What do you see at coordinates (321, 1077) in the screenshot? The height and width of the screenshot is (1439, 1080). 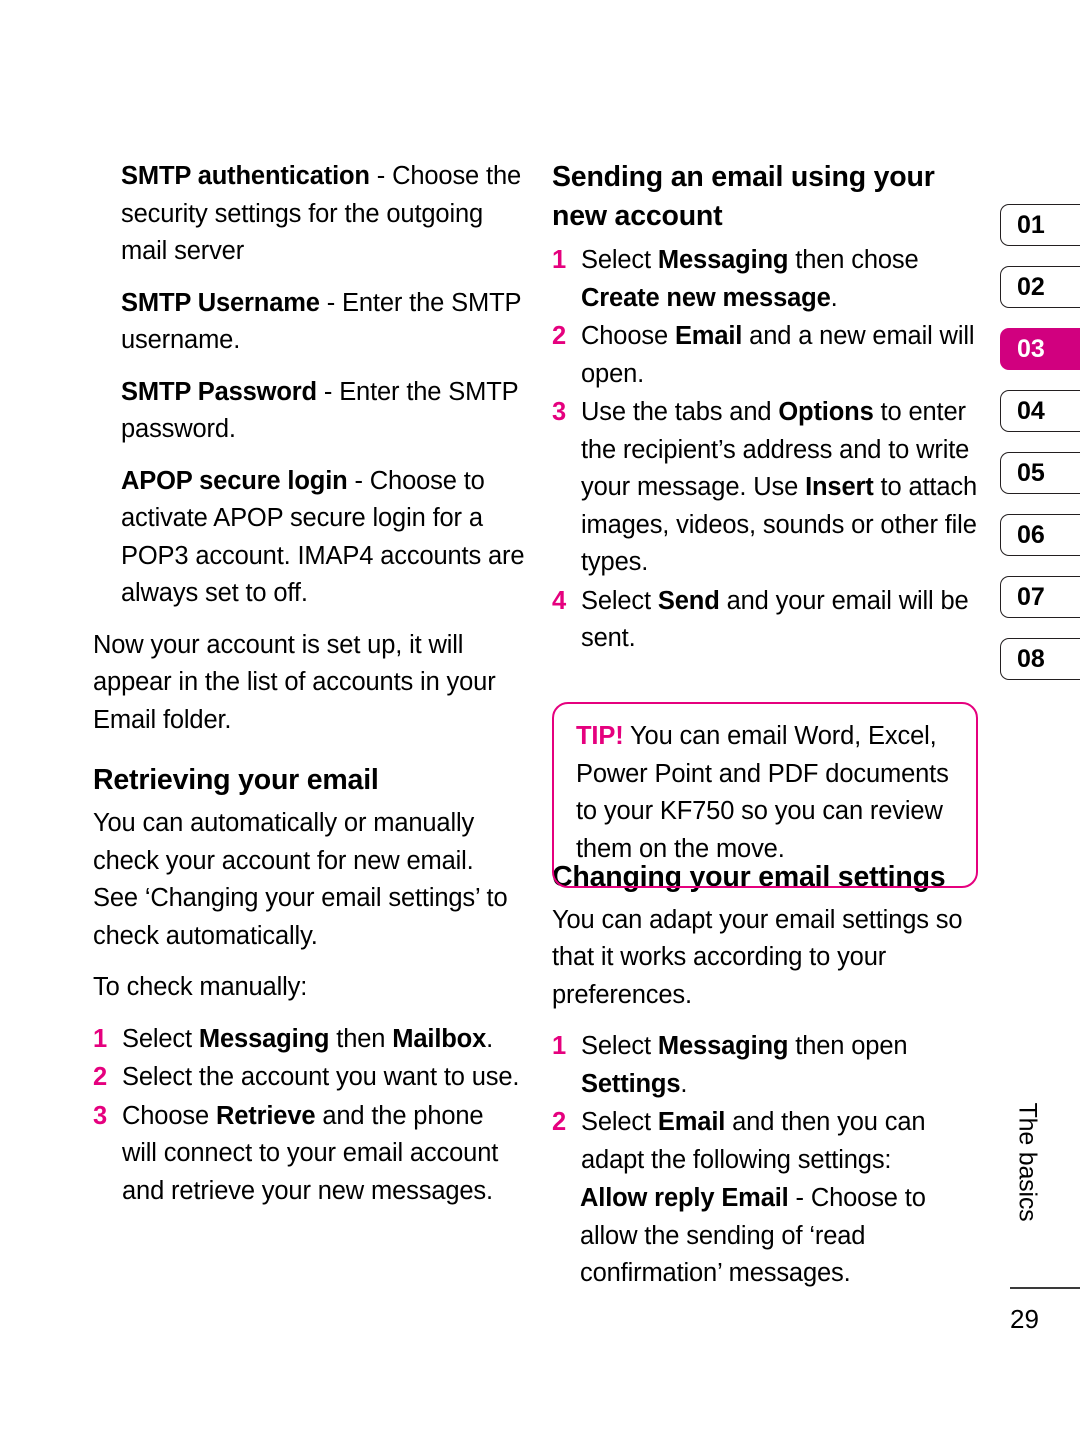 I see `step-text: Select the account you want to use.` at bounding box center [321, 1077].